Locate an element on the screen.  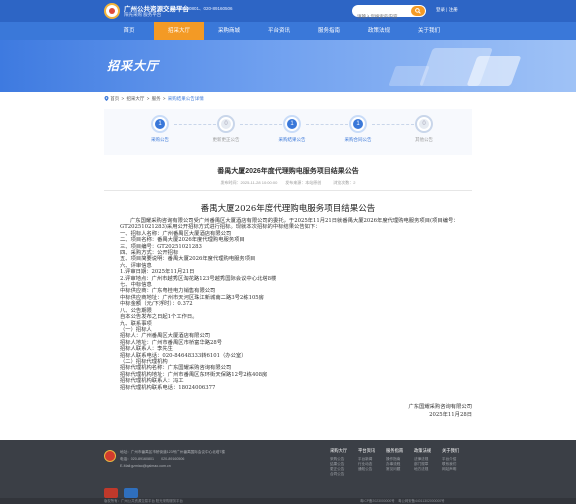
login-link: 登录 is located at coordinates (440, 9).